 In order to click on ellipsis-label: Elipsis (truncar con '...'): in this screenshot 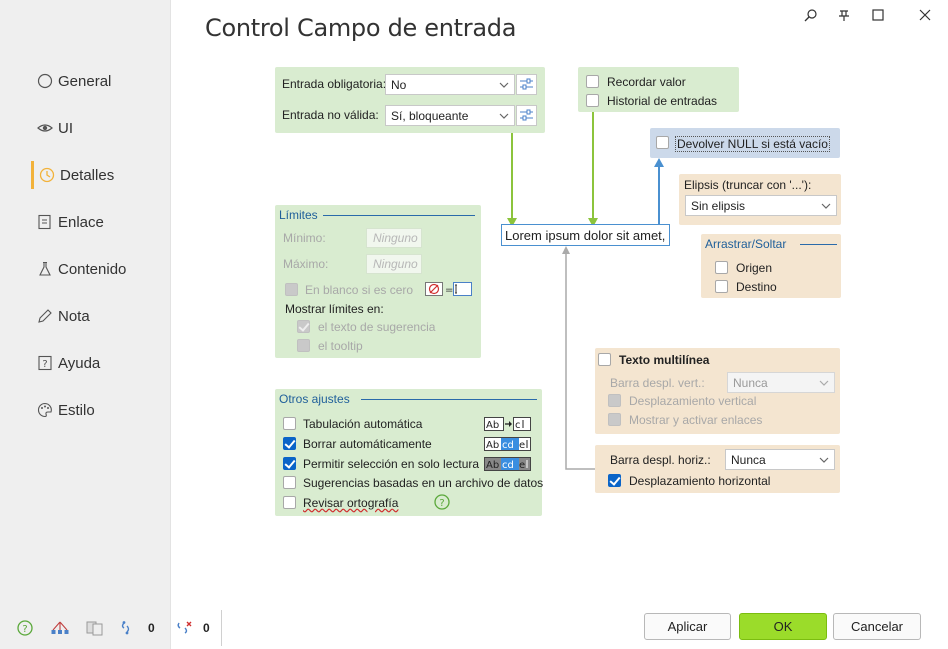, I will do `click(748, 185)`.